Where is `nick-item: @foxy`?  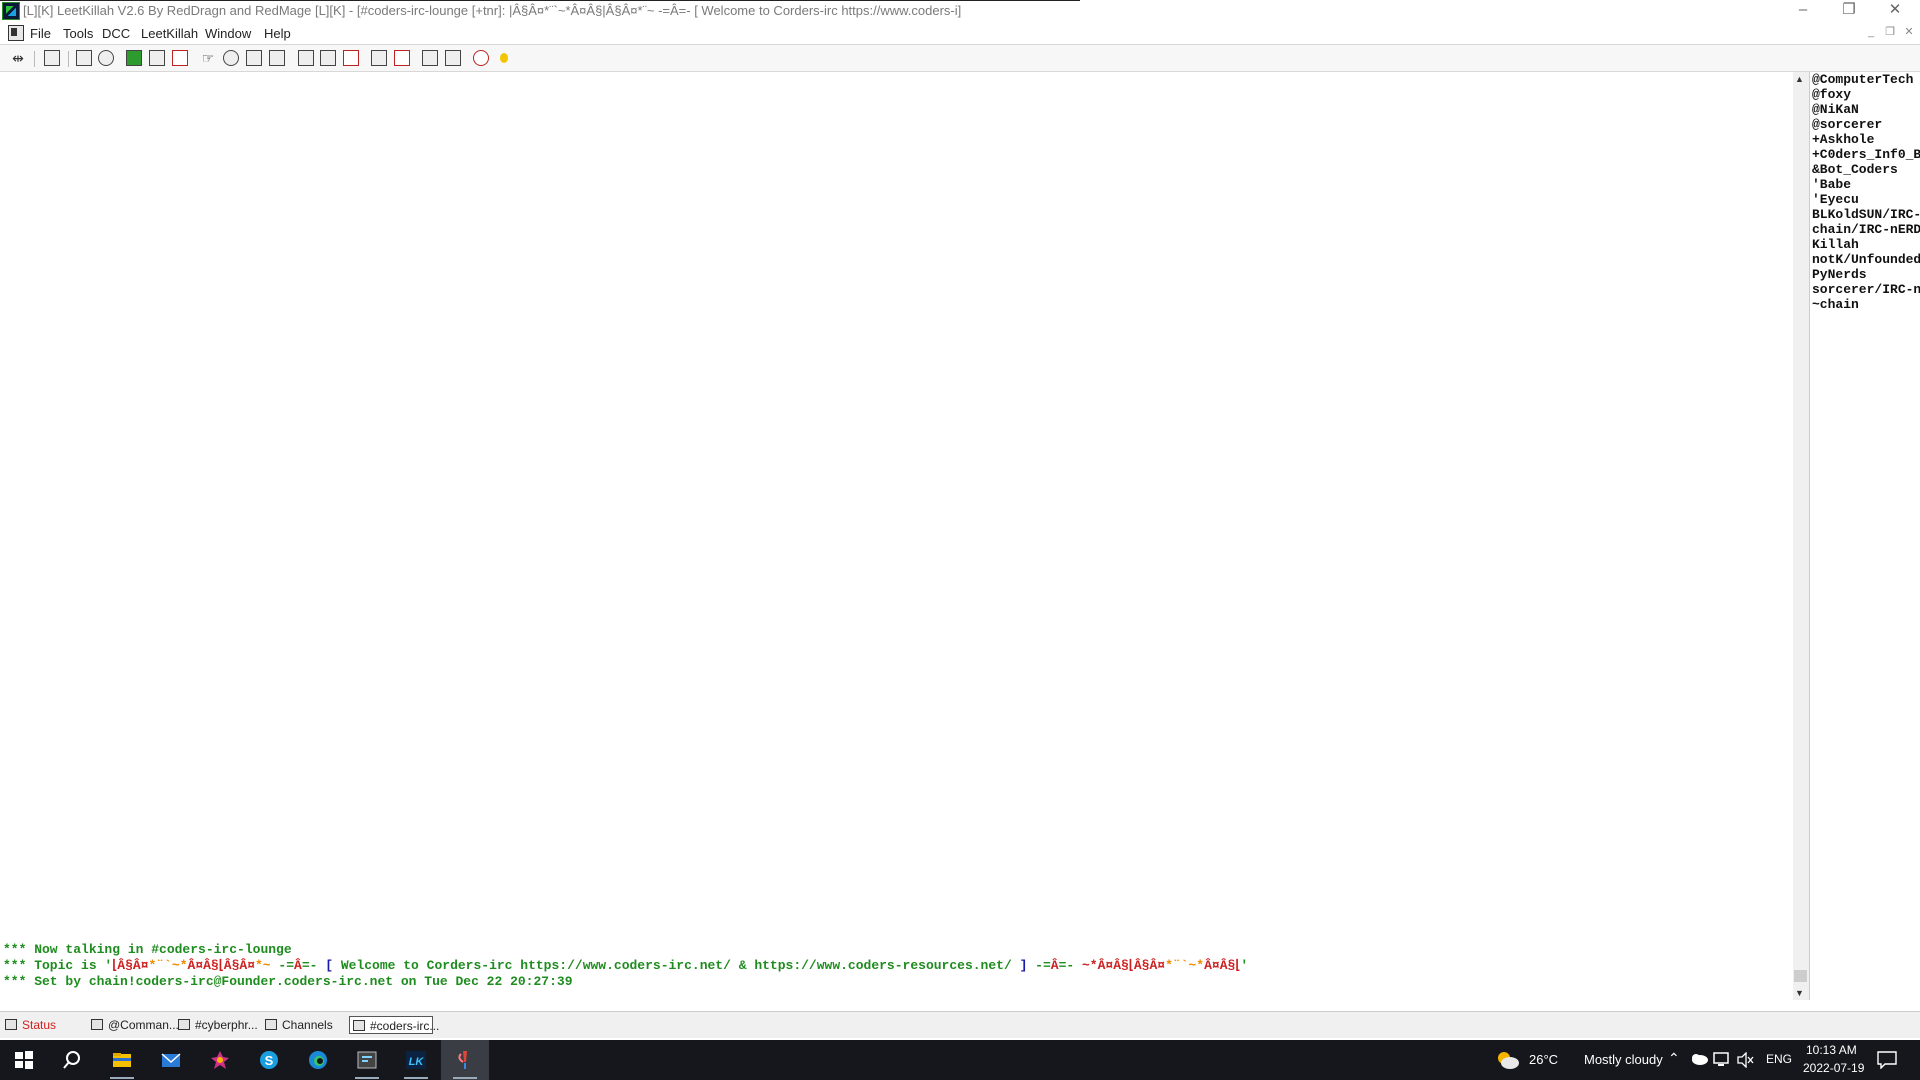 nick-item: @foxy is located at coordinates (1865, 94).